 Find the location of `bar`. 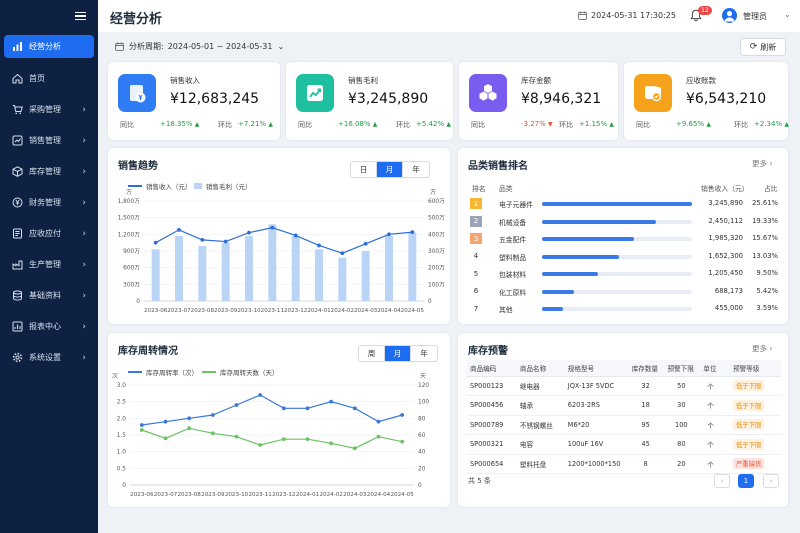

bar is located at coordinates (225, 271).